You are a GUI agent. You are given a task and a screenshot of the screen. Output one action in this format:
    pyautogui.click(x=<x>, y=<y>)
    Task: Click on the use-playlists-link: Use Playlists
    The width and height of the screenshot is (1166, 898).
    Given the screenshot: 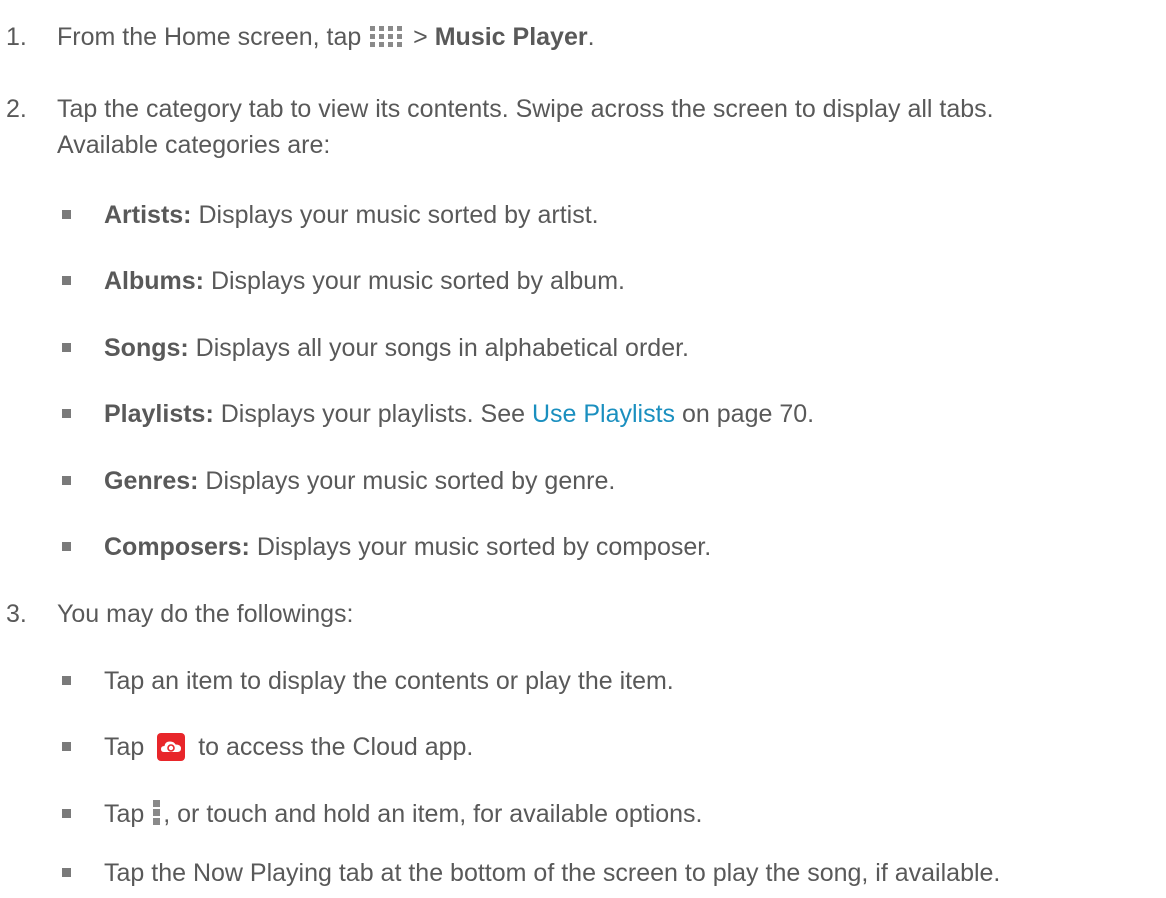 What is the action you would take?
    pyautogui.click(x=603, y=414)
    